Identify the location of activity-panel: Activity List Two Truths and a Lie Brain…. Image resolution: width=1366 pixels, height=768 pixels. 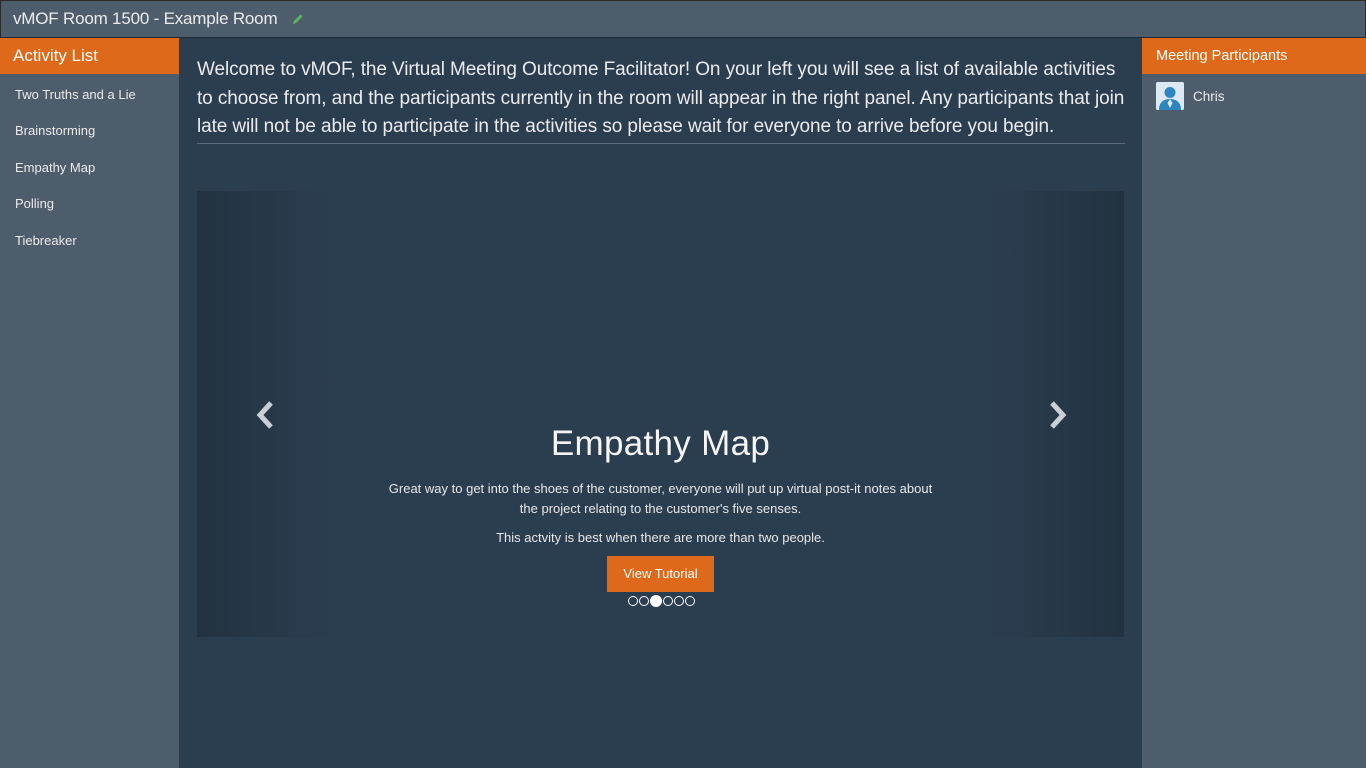
(89, 403).